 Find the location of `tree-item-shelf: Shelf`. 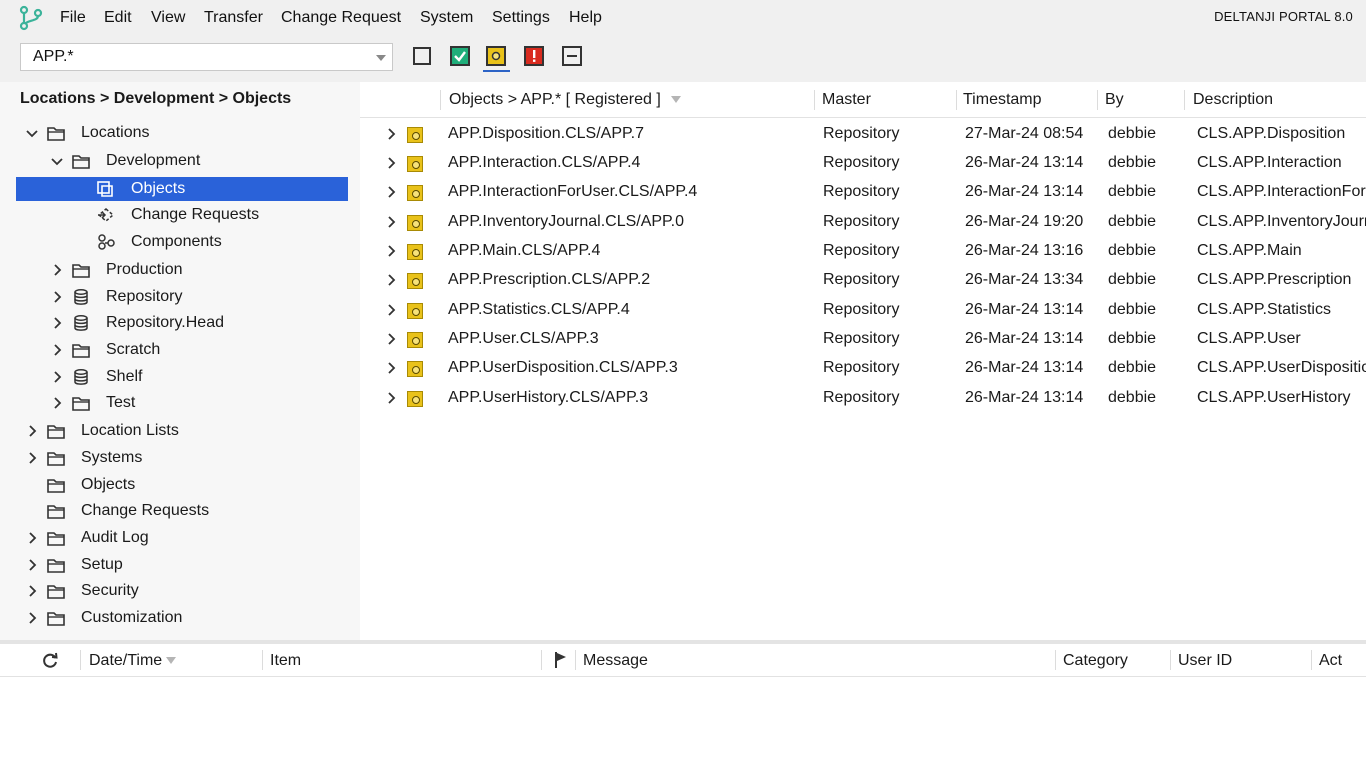

tree-item-shelf: Shelf is located at coordinates (182, 377).